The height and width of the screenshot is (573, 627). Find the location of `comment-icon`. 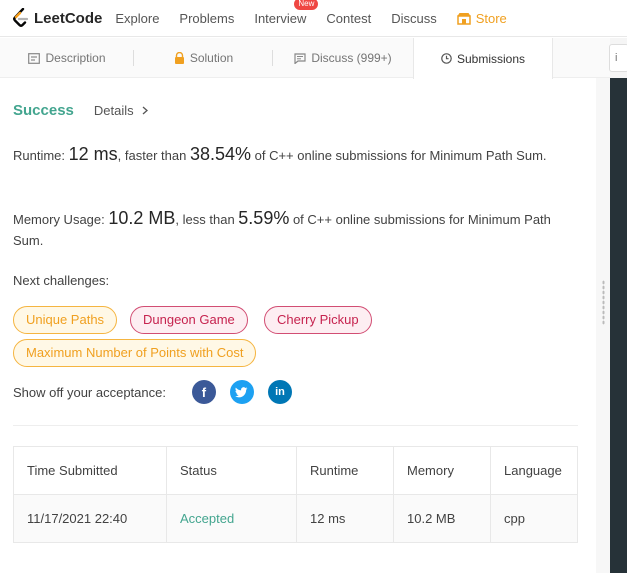

comment-icon is located at coordinates (300, 58).